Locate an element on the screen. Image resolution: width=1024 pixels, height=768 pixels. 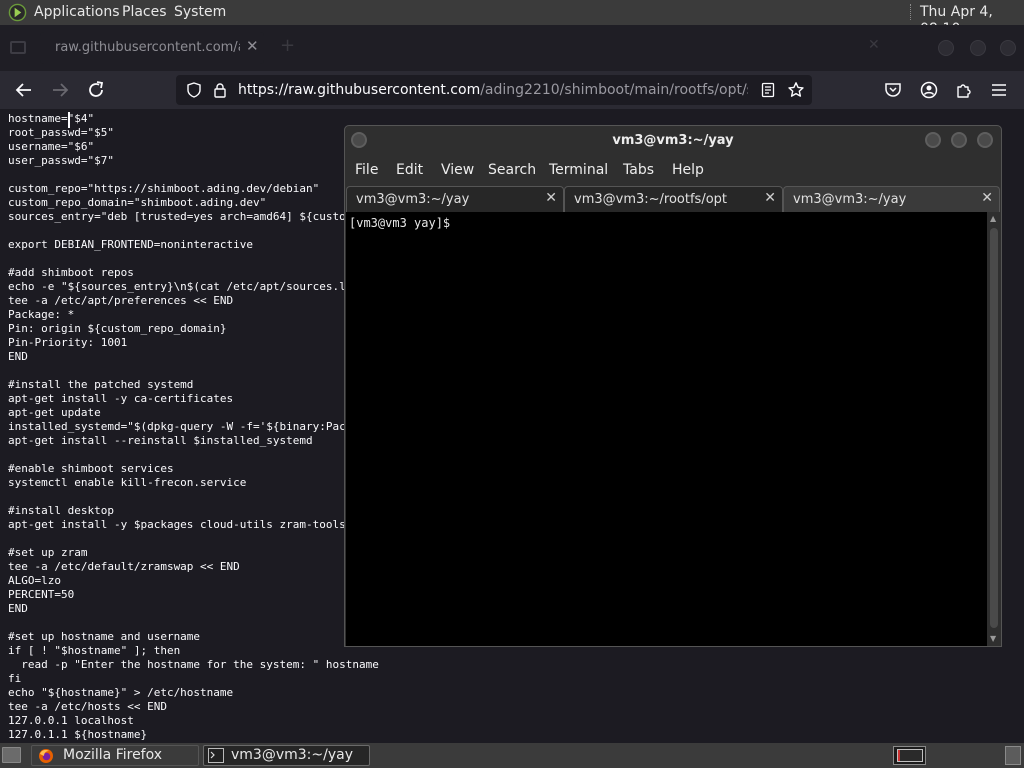
terminal-titlebar: vm3@vm3:~/yay is located at coordinates (673, 141).